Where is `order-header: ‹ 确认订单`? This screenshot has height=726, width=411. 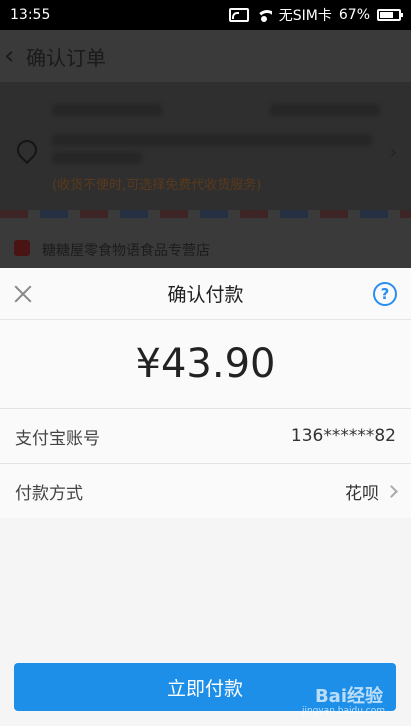
order-header: ‹ 确认订单 is located at coordinates (205, 56).